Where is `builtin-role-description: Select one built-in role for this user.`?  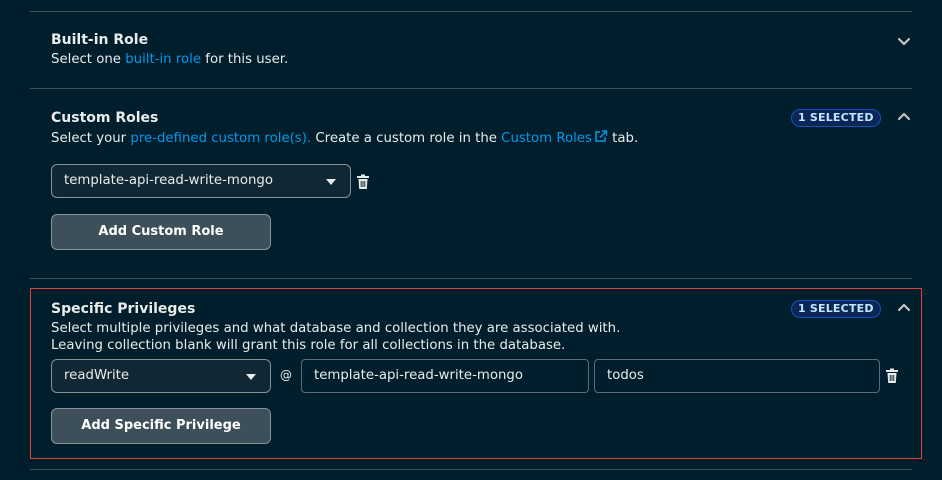 builtin-role-description: Select one built-in role for this user. is located at coordinates (170, 59).